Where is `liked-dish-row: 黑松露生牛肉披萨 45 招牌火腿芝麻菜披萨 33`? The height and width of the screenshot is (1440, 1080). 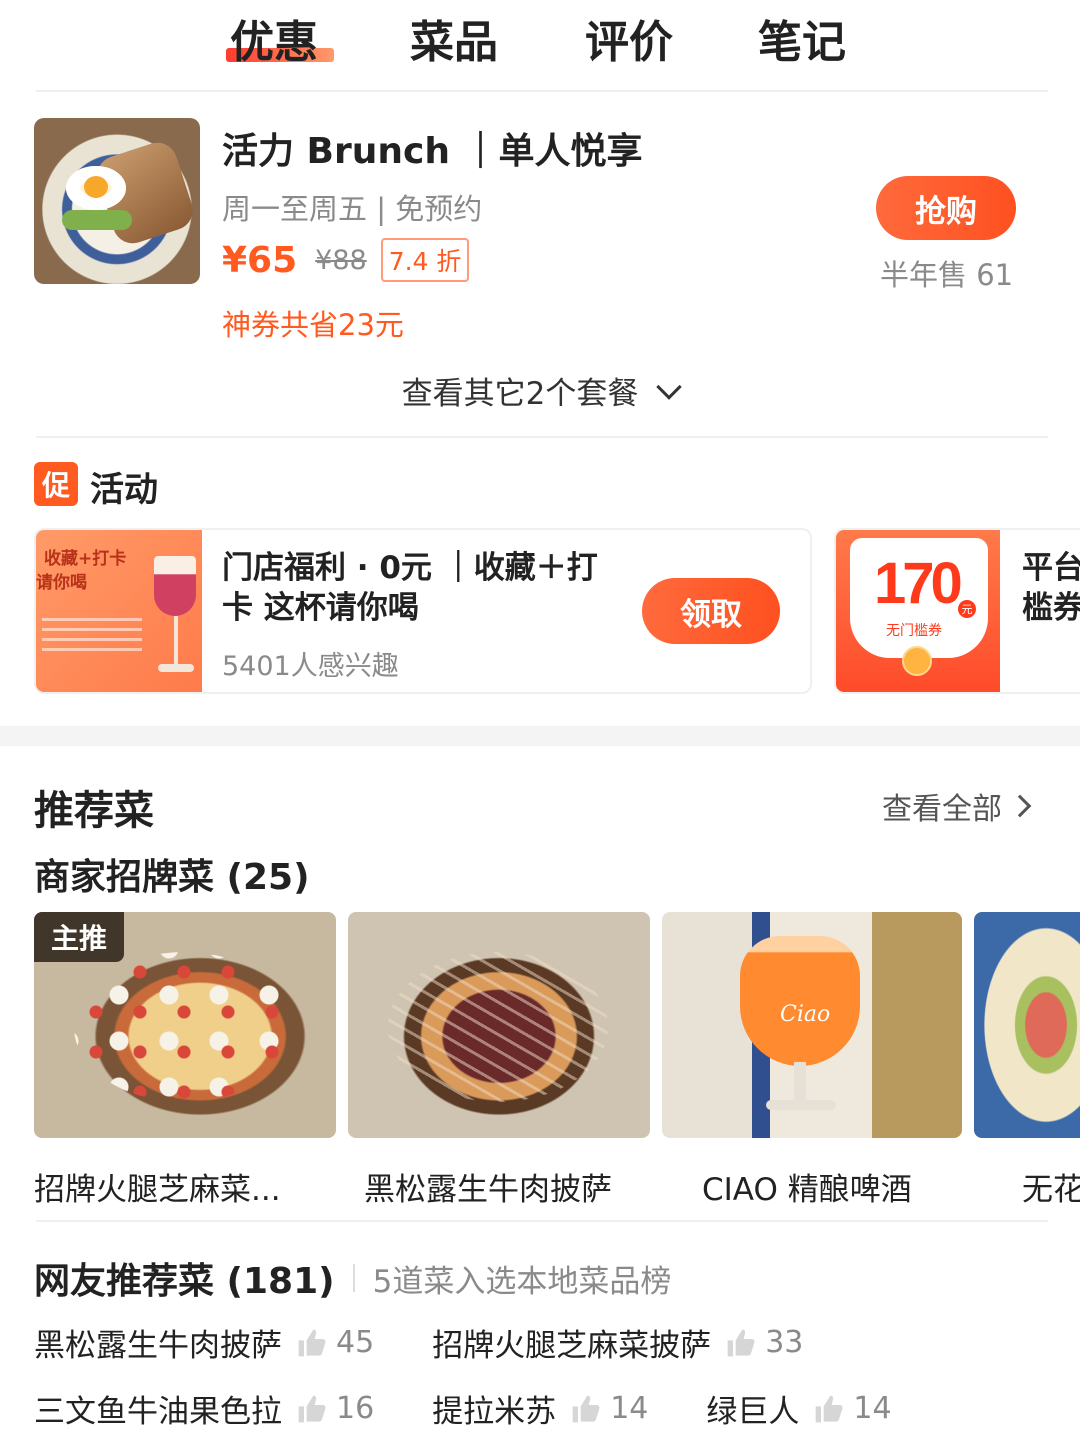
liked-dish-row: 黑松露生牛肉披萨 45 招牌火腿芝麻菜披萨 33 is located at coordinates (447, 1342).